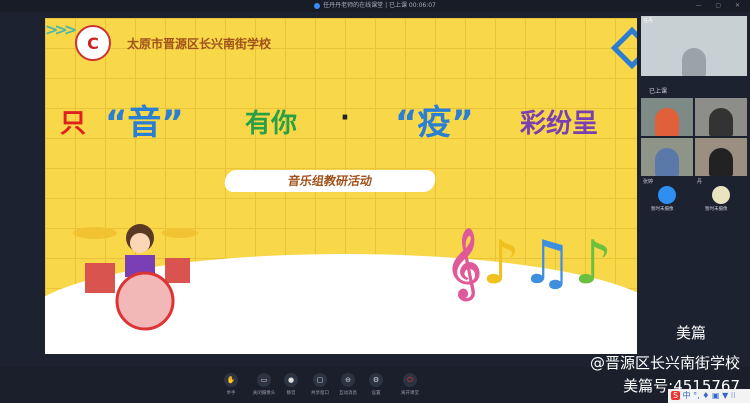 This screenshot has width=750, height=403. I want to click on app-icon, so click(317, 5).